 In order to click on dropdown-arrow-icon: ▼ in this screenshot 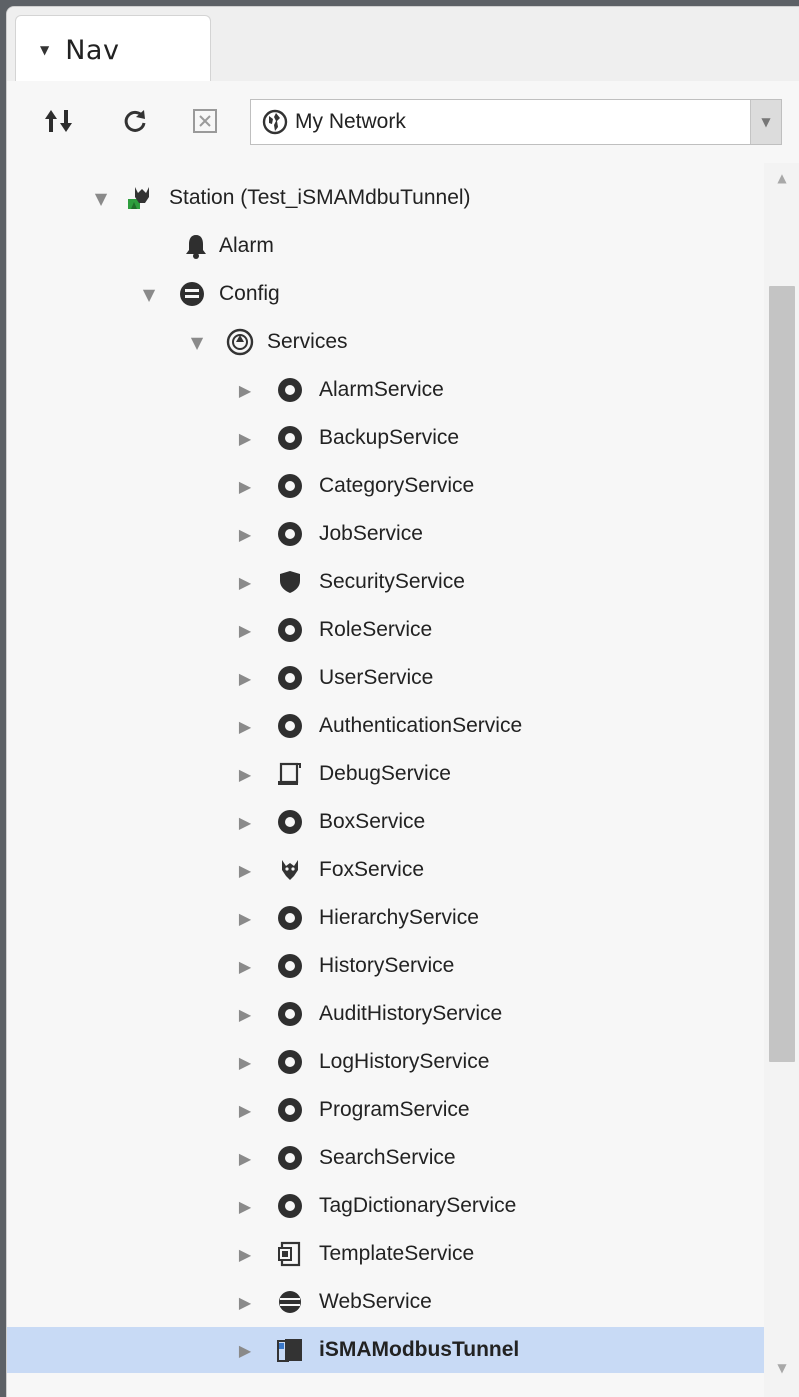, I will do `click(765, 122)`.